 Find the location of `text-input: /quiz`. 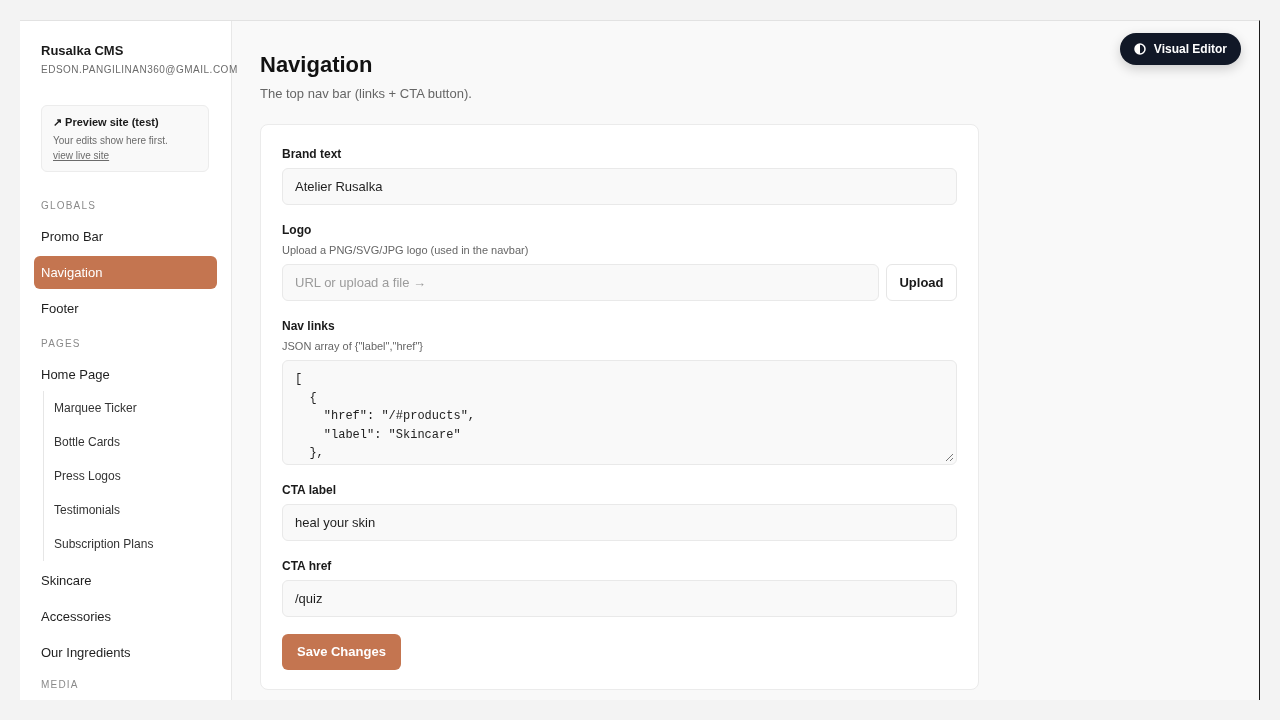

text-input: /quiz is located at coordinates (619, 598).